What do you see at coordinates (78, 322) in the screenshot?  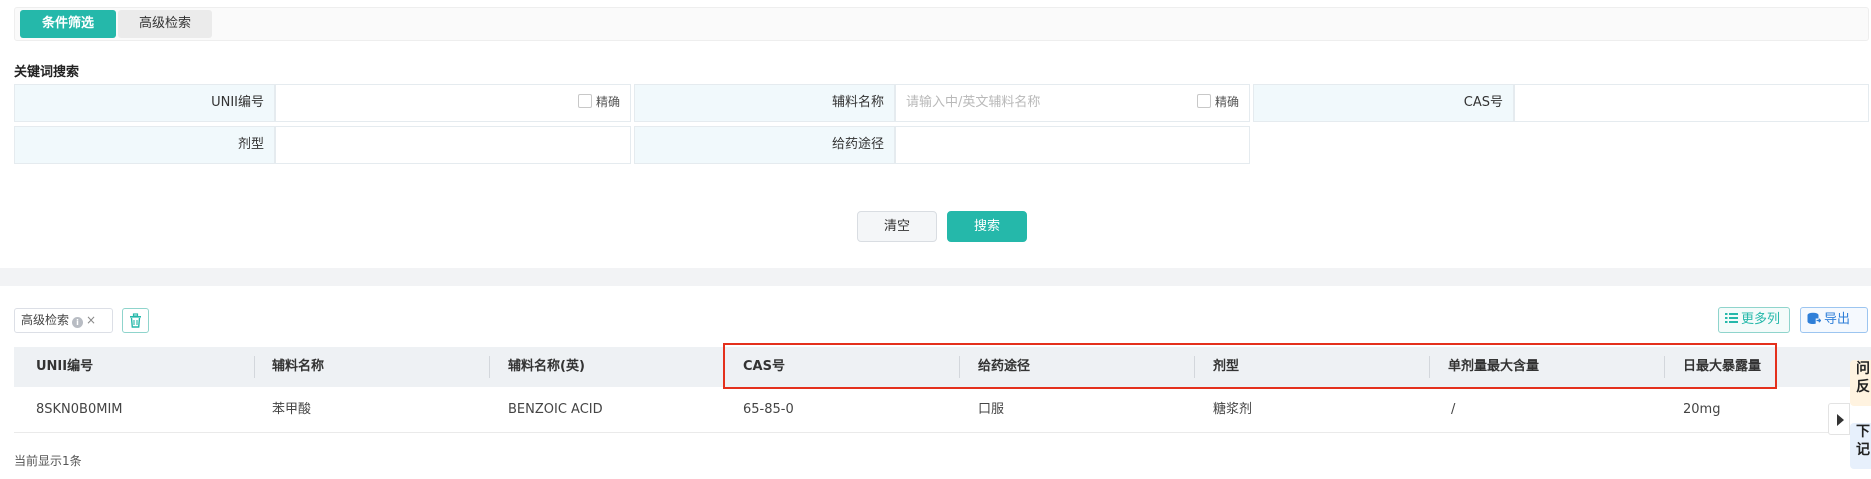 I see `info-icon: i` at bounding box center [78, 322].